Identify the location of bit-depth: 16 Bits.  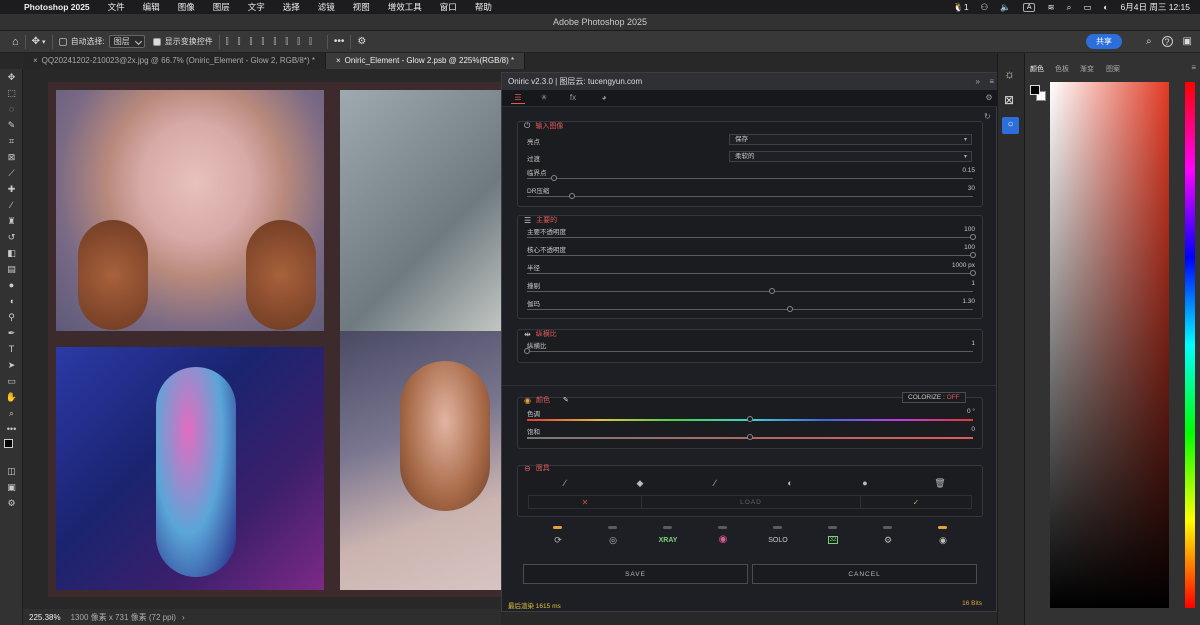
(972, 603).